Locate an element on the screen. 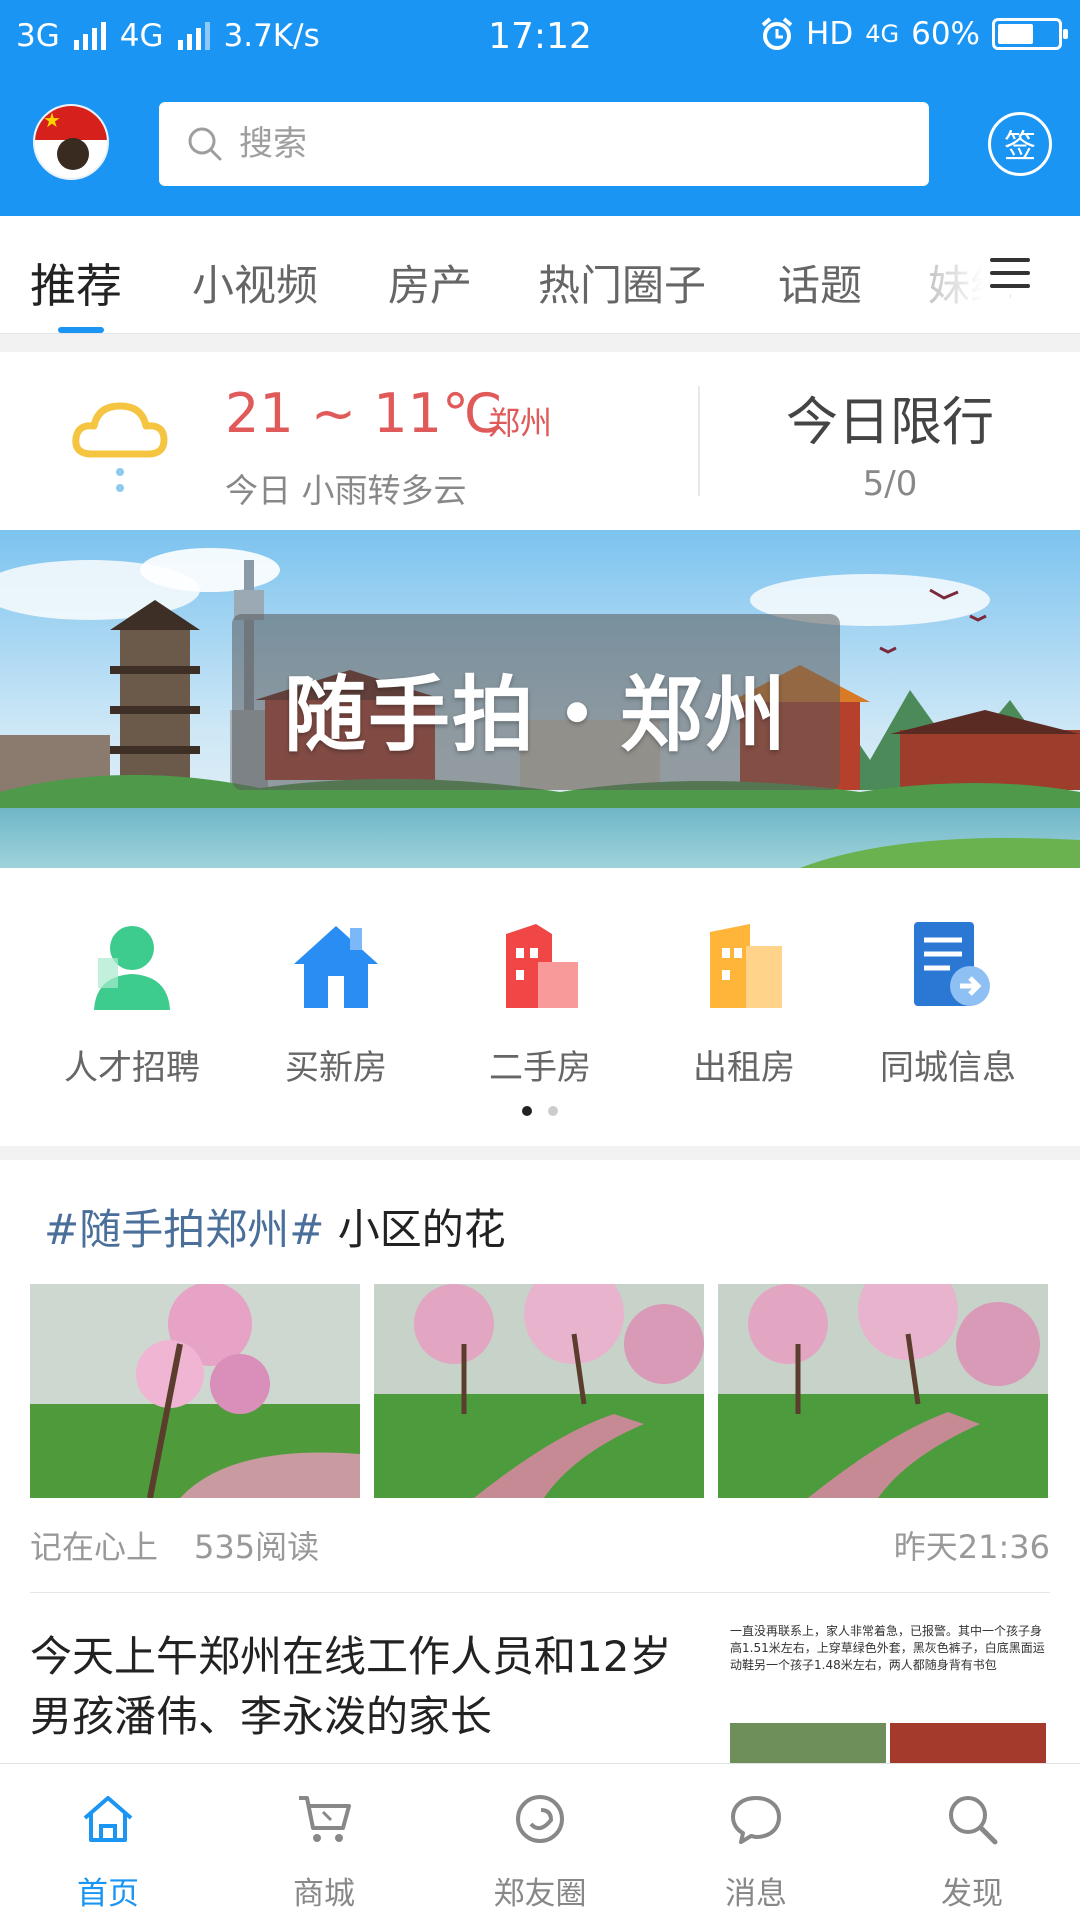 This screenshot has width=1080, height=1920. nav-label: 首页 is located at coordinates (108, 1894).